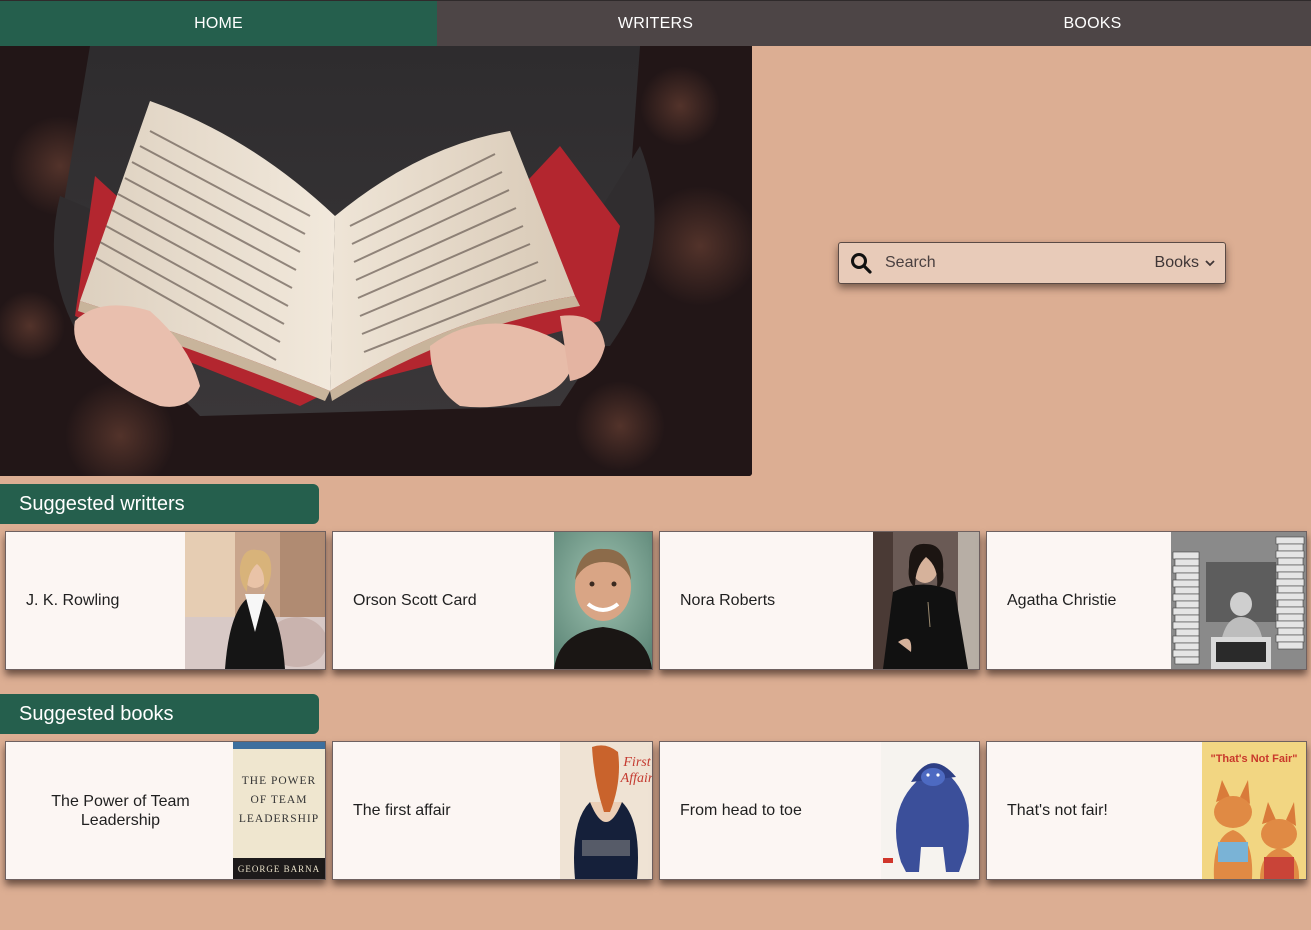 Image resolution: width=1311 pixels, height=930 pixels. I want to click on top-nav: HOME WRITERS BOOKS, so click(655, 23).